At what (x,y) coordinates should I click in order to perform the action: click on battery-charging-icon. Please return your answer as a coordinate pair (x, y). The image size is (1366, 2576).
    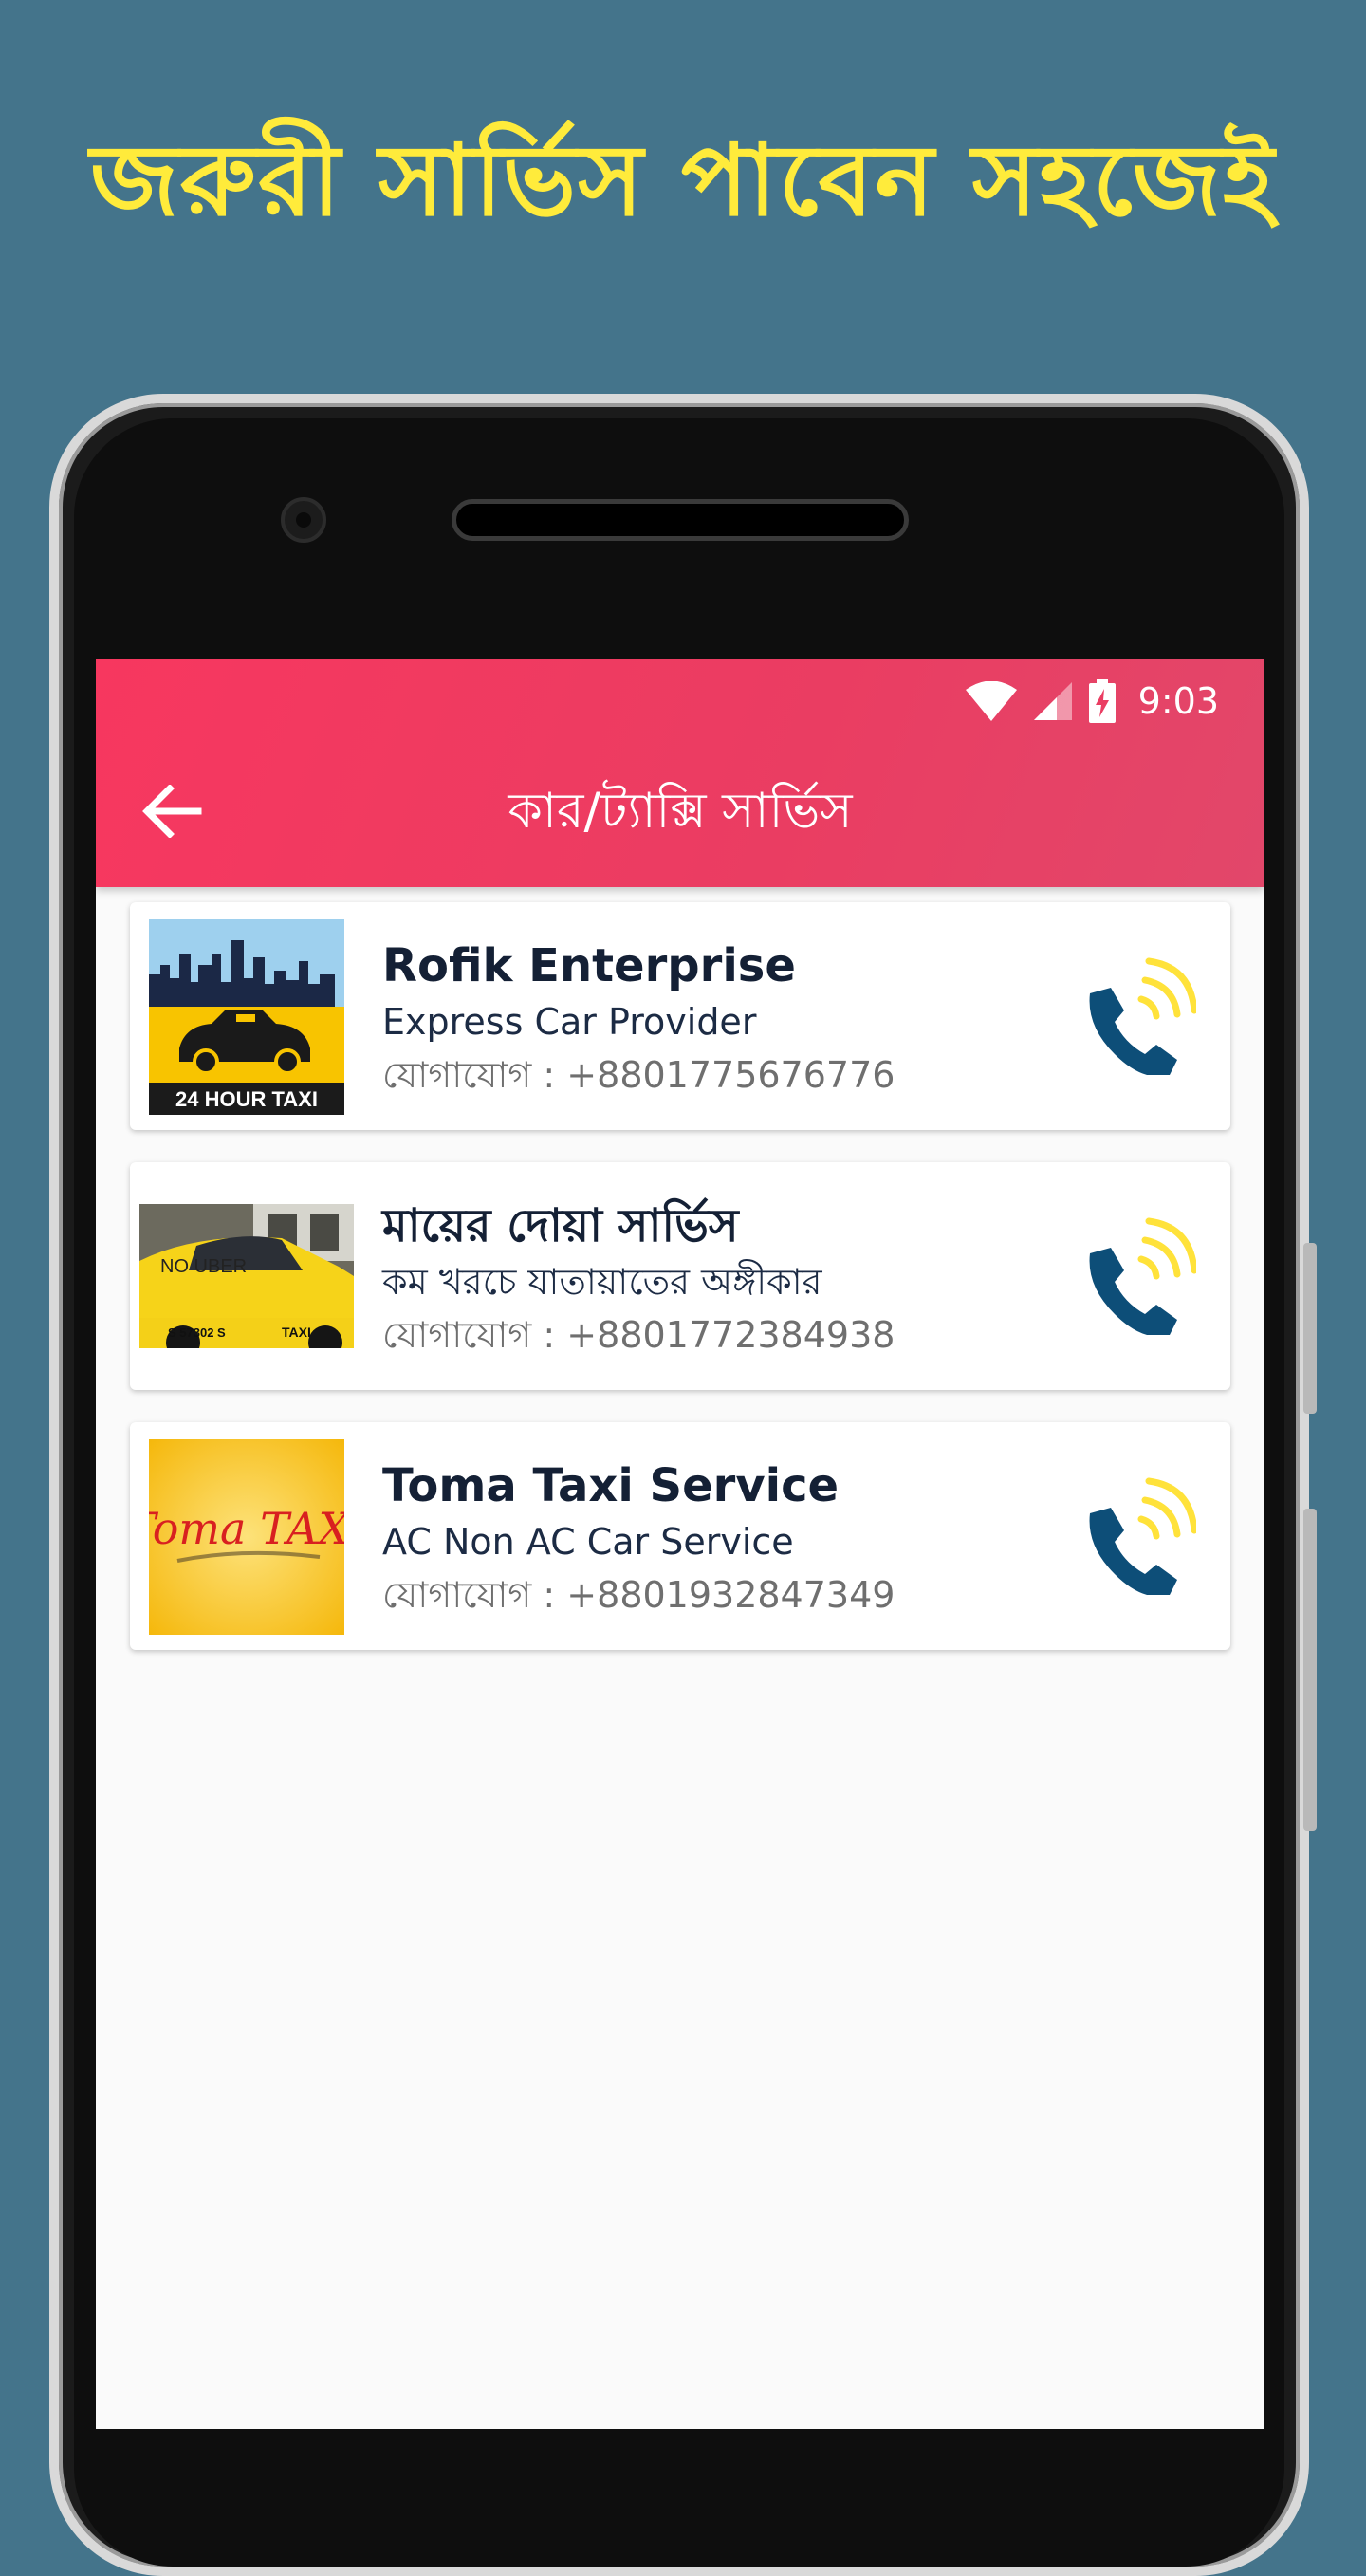
    Looking at the image, I should click on (1102, 701).